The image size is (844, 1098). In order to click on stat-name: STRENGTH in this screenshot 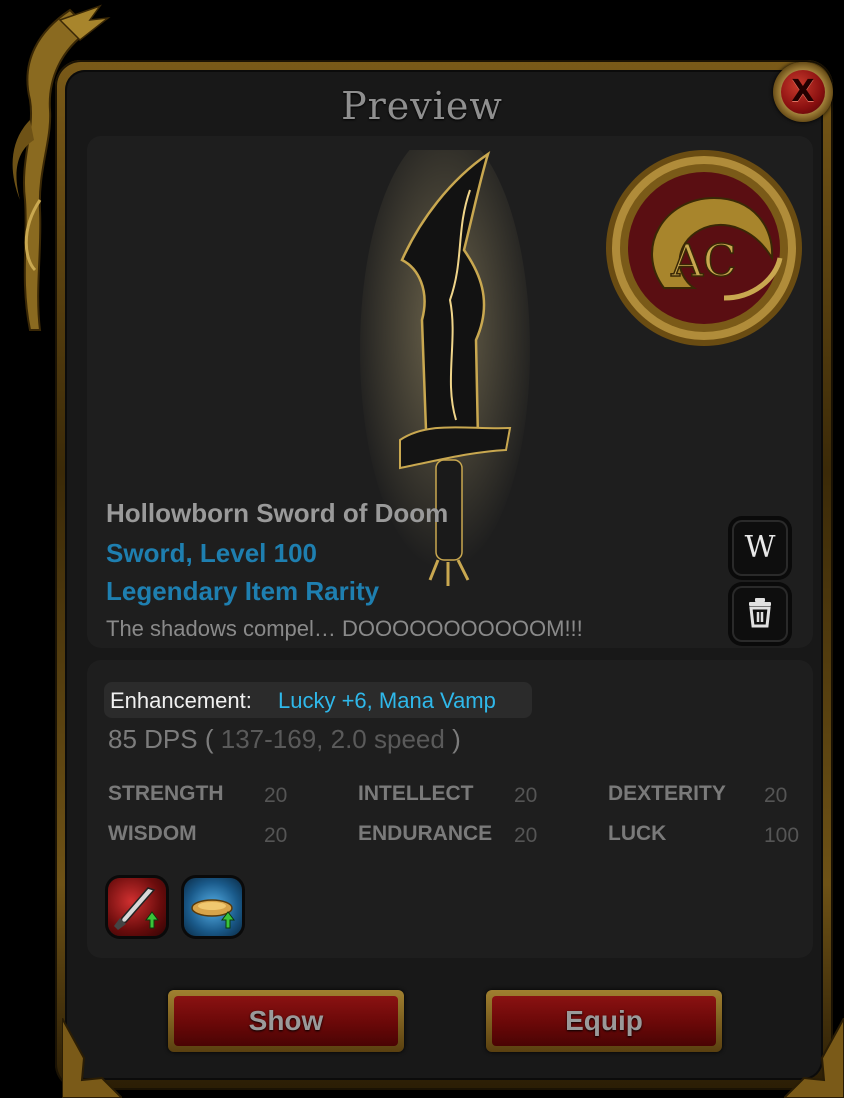, I will do `click(166, 793)`.